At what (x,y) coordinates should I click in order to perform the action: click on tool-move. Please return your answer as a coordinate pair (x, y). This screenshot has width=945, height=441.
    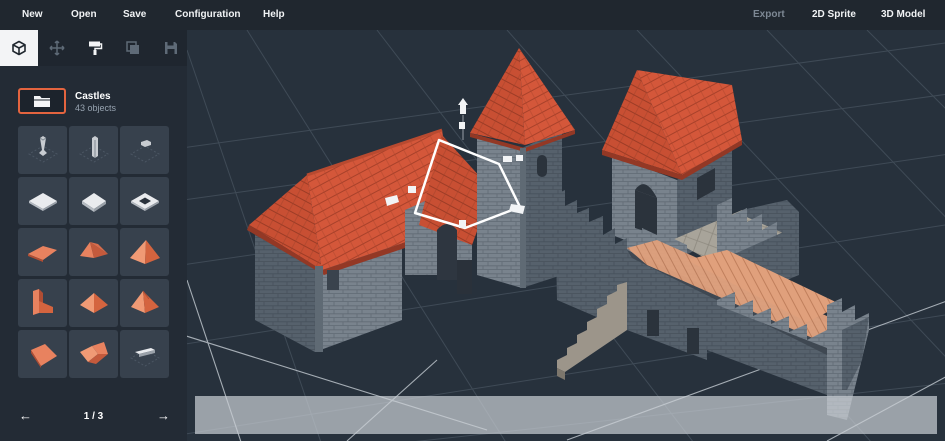
    Looking at the image, I should click on (57, 48).